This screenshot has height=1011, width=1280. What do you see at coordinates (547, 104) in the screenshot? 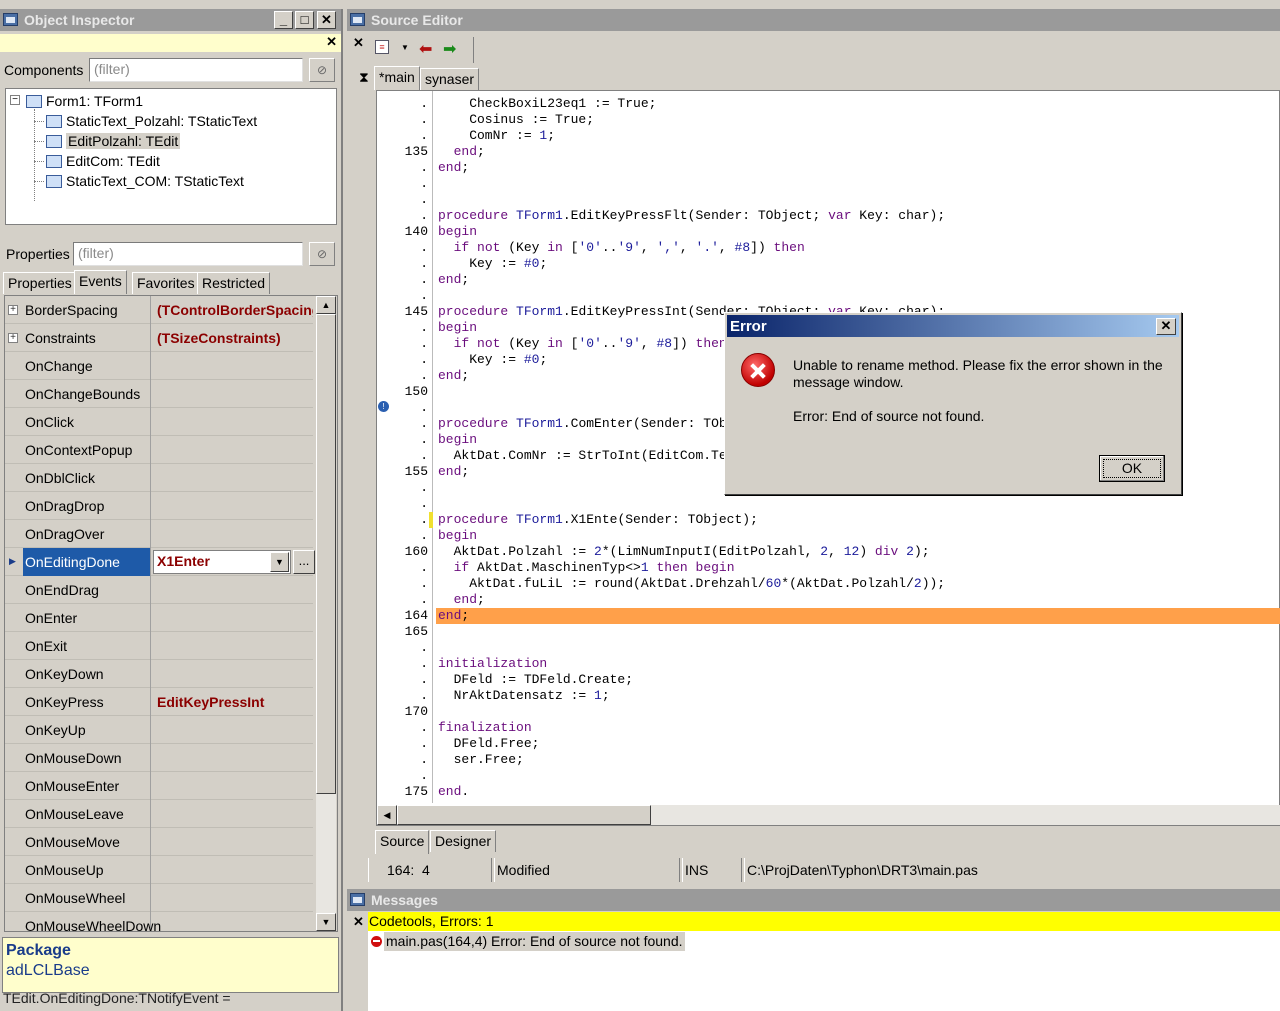
I see `code-line: CheckBoxiL23eq1 := True;` at bounding box center [547, 104].